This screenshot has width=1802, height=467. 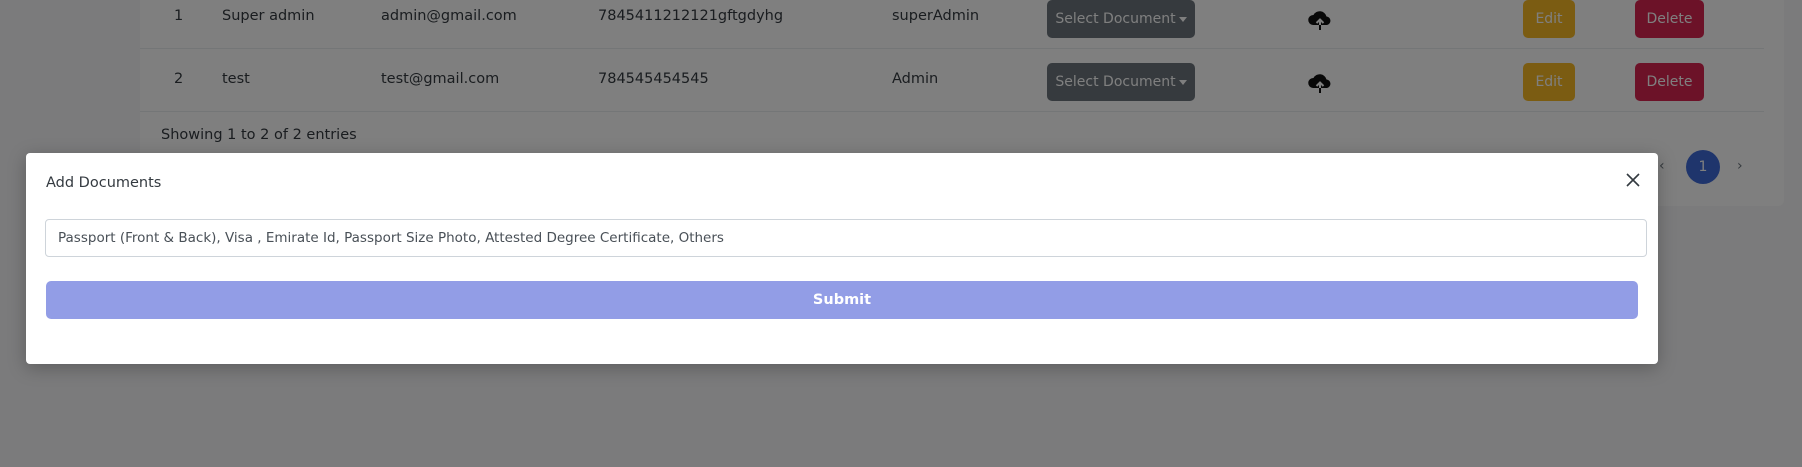 I want to click on modal-title: Add Documents, so click(x=104, y=183).